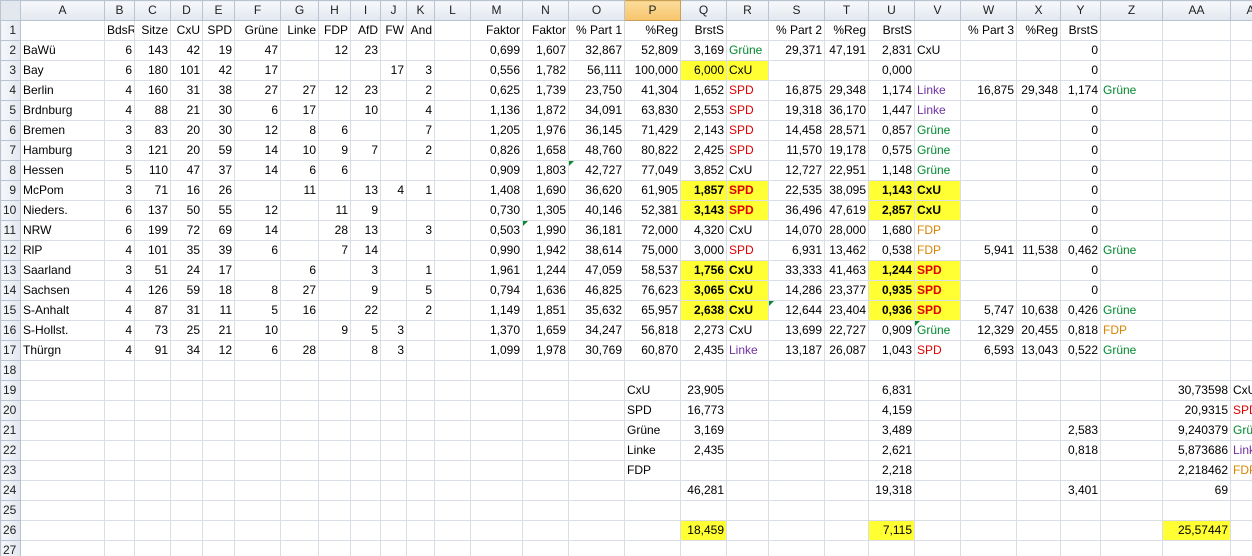  Describe the element at coordinates (257, 330) in the screenshot. I see `cell-F16: 10` at that location.